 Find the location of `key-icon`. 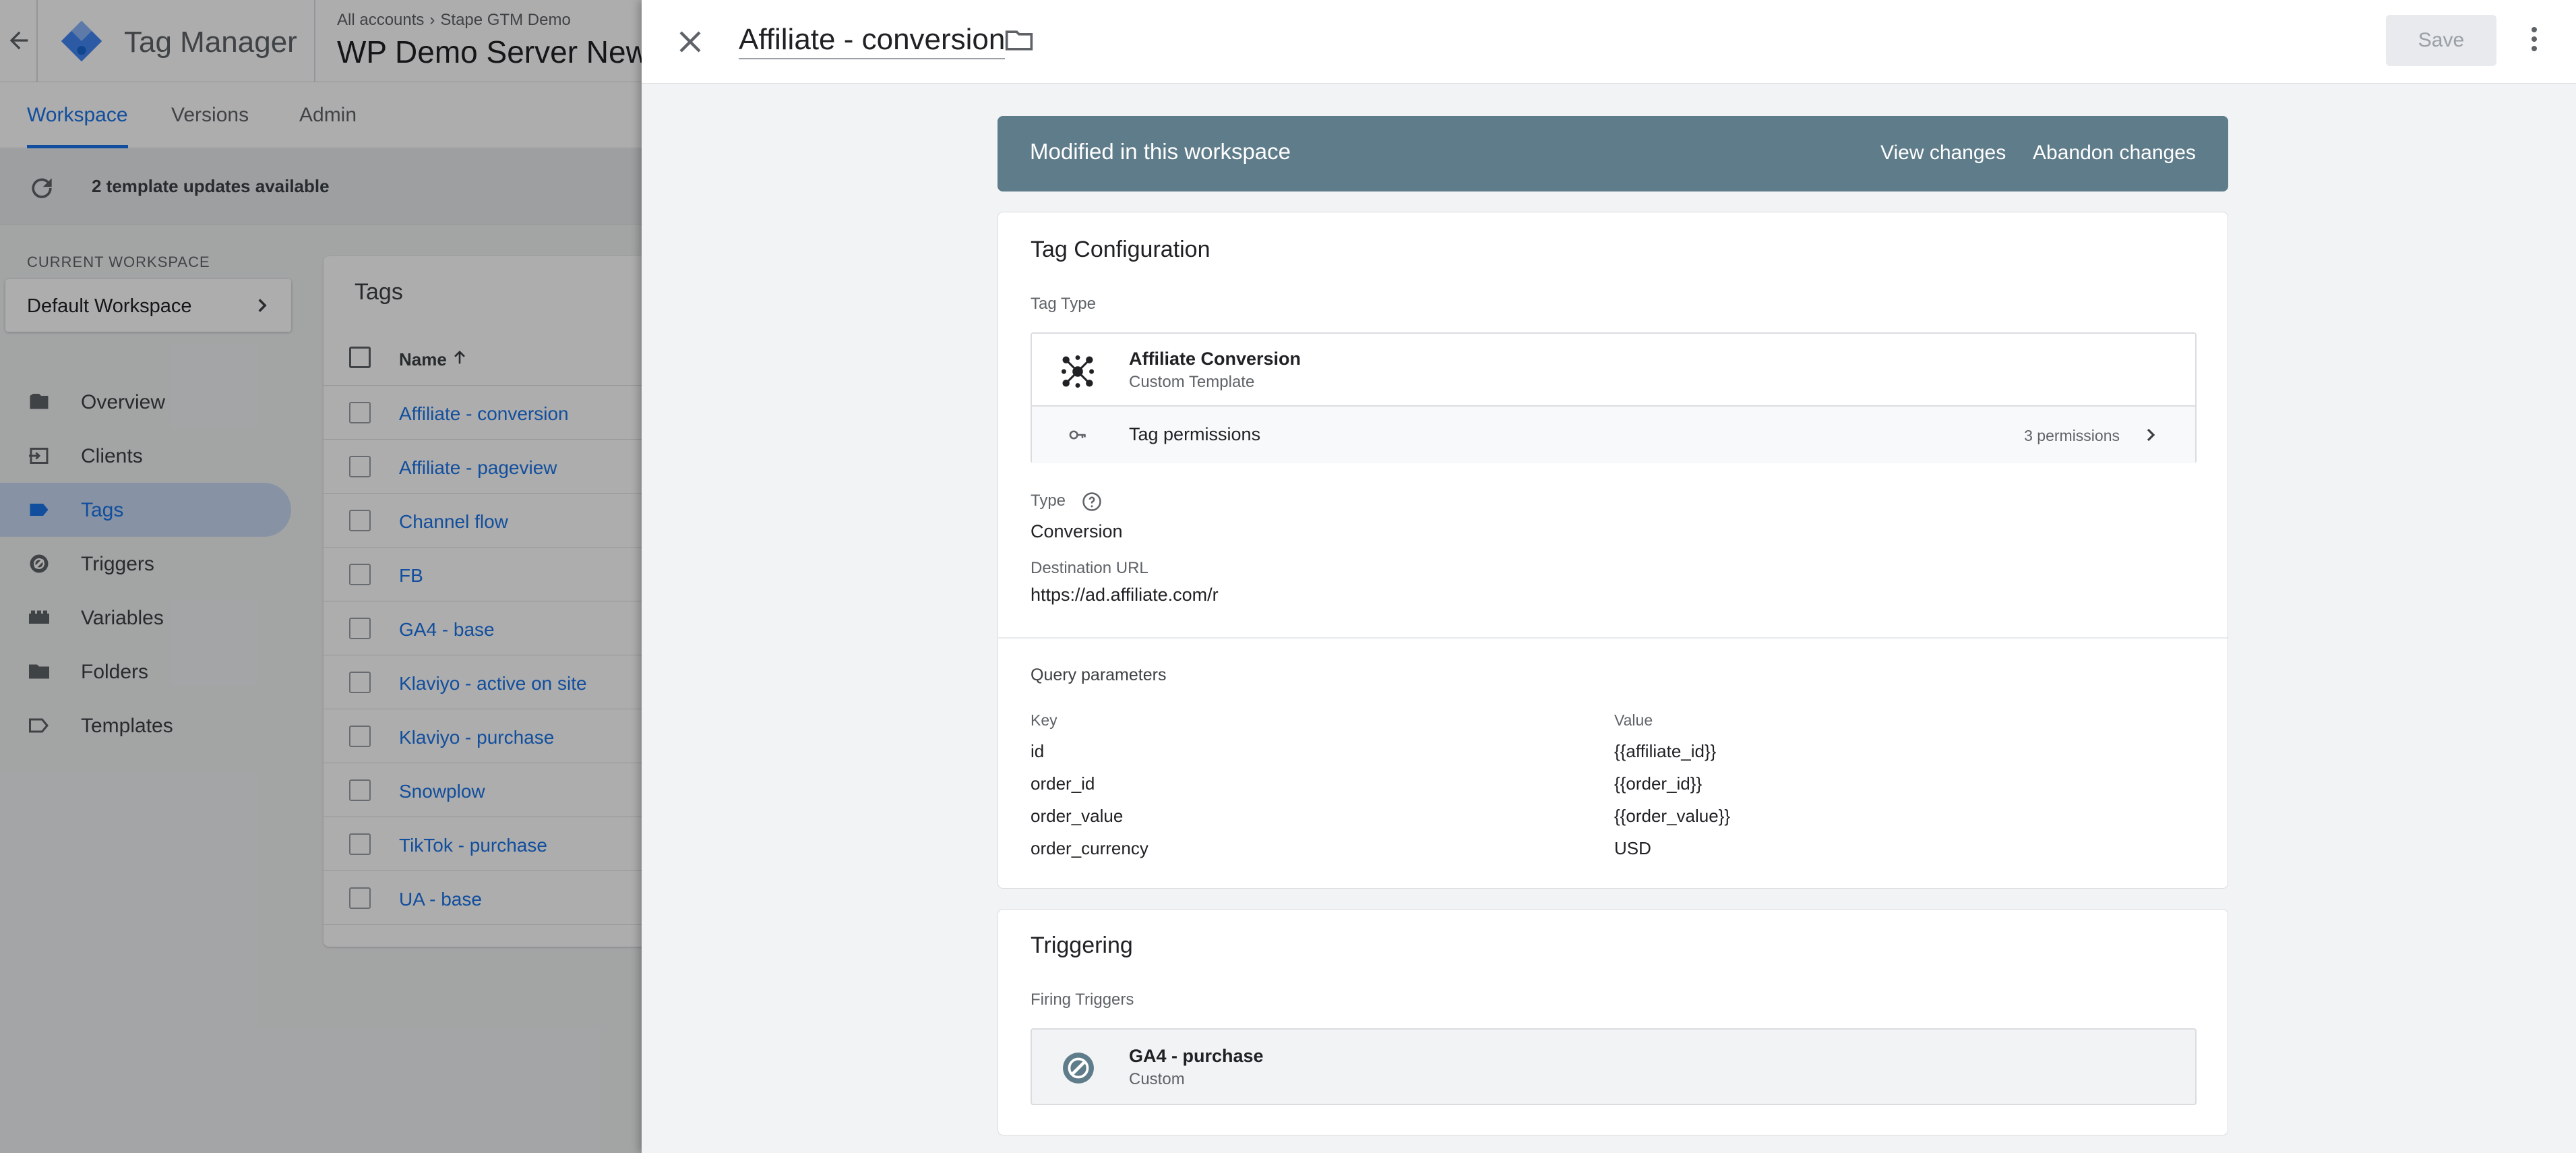

key-icon is located at coordinates (1077, 435).